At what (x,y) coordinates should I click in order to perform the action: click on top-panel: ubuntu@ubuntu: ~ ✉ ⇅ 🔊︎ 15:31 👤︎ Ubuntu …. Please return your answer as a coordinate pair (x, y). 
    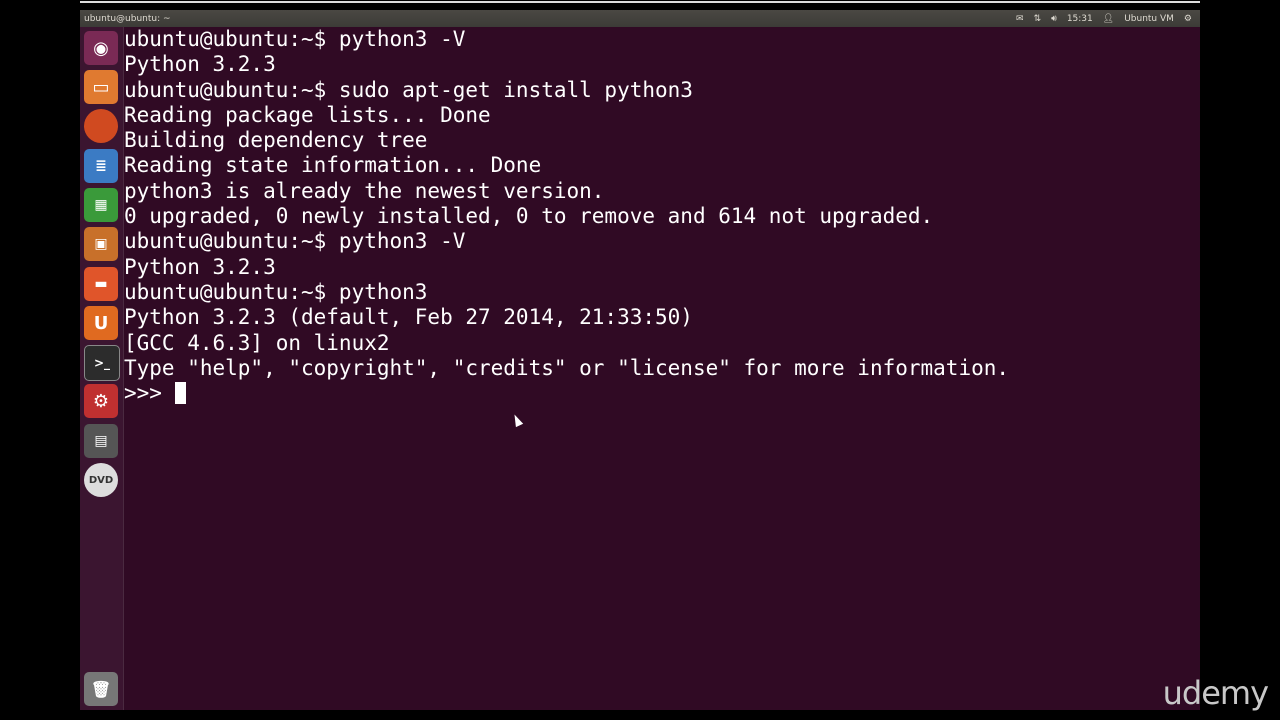
    Looking at the image, I should click on (640, 18).